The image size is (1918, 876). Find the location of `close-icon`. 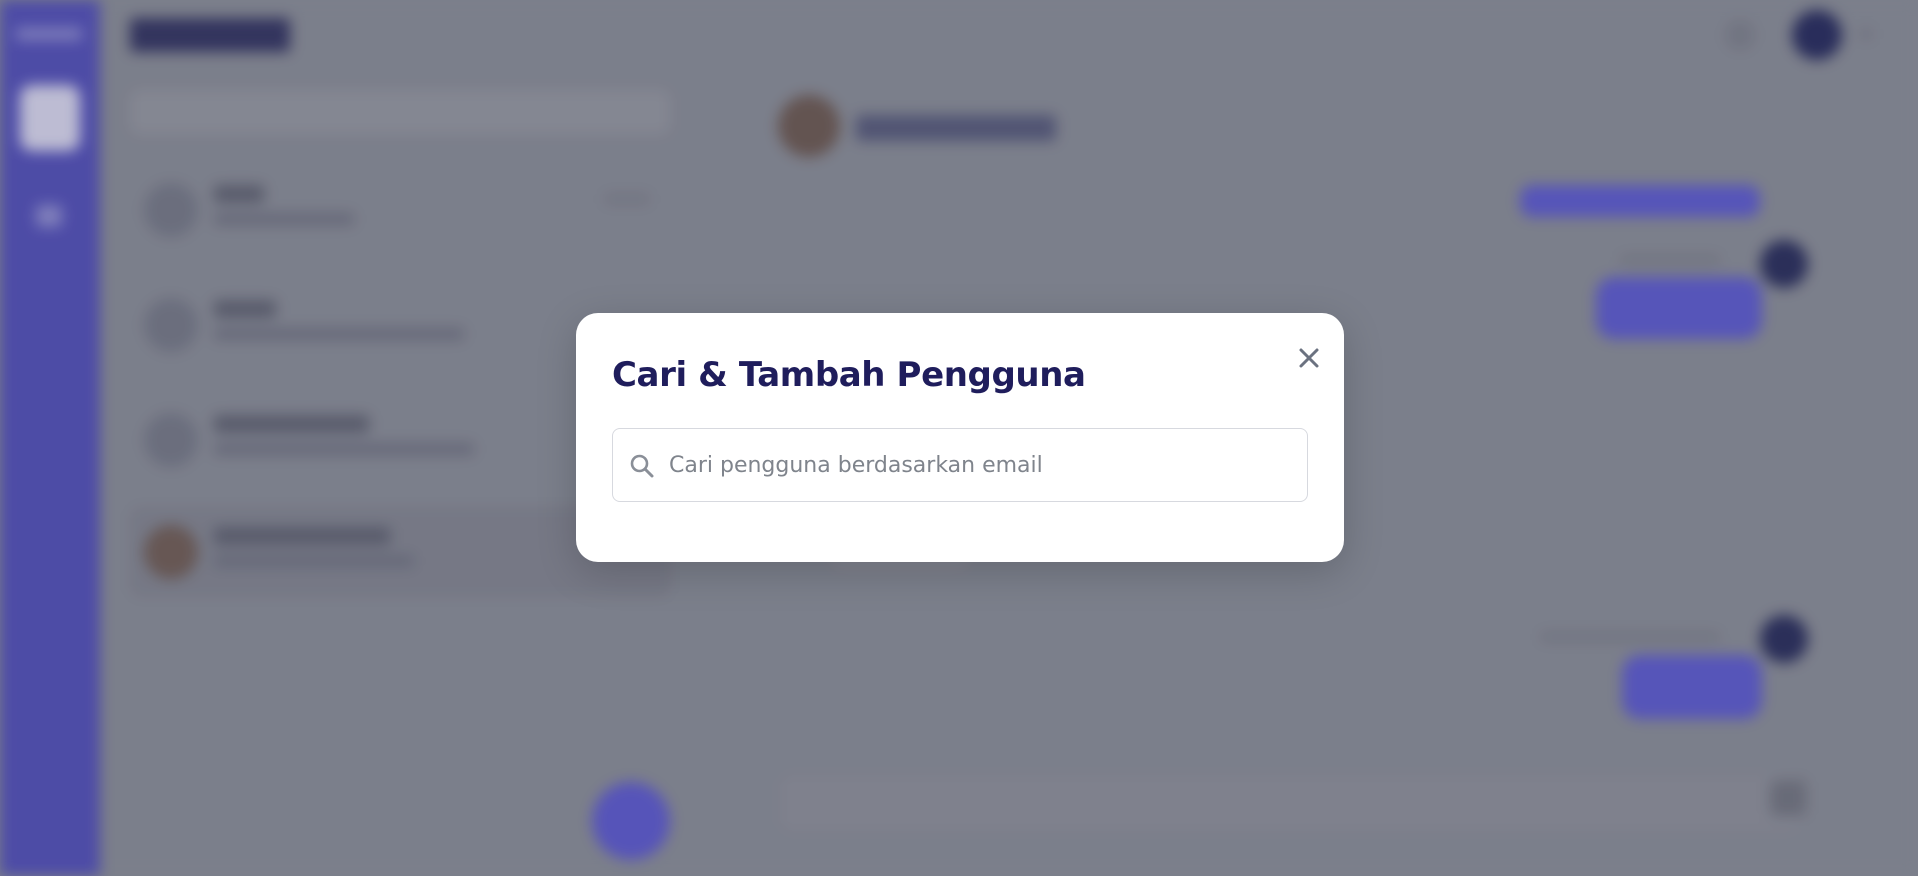

close-icon is located at coordinates (1309, 358).